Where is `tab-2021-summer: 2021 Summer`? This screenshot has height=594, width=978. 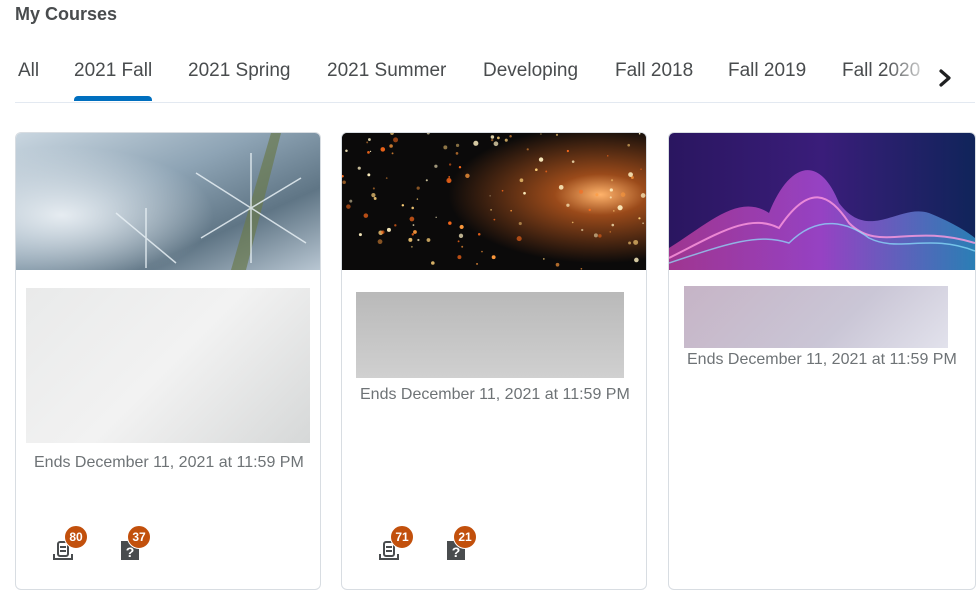
tab-2021-summer: 2021 Summer is located at coordinates (386, 71).